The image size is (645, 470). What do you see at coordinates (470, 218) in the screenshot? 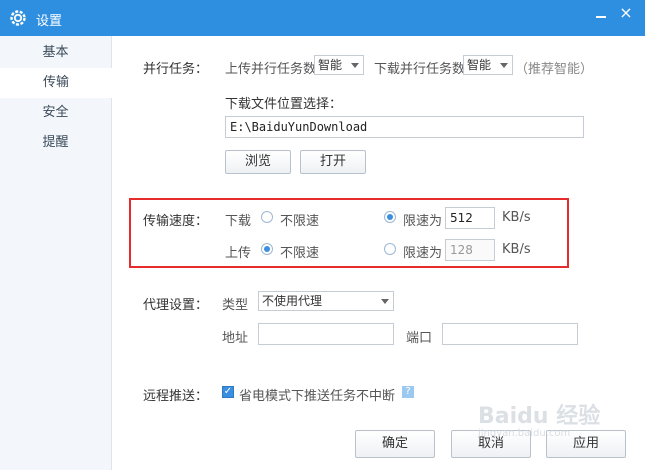
I see `download-limit-input: 512` at bounding box center [470, 218].